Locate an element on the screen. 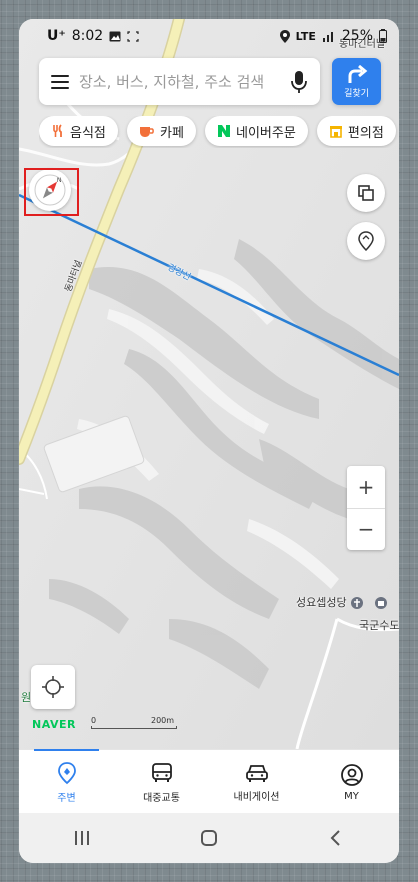 Image resolution: width=418 pixels, height=882 pixels. place-name: 성요셉성당 is located at coordinates (321, 602).